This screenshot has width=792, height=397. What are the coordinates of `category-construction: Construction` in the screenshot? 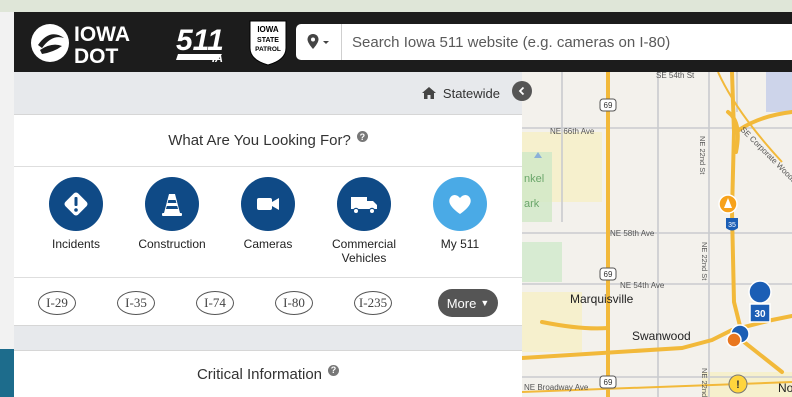 It's located at (172, 227).